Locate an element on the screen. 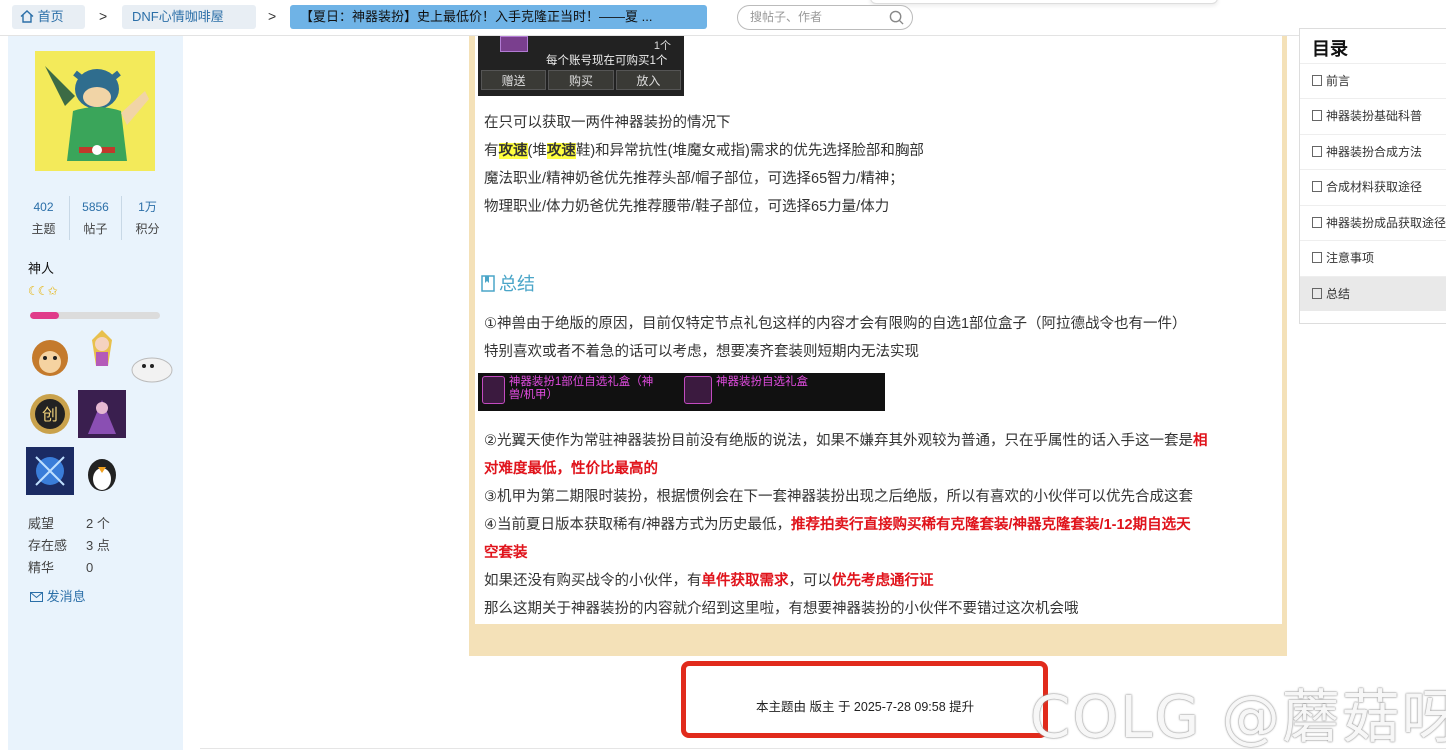 The height and width of the screenshot is (750, 1446). search-icon is located at coordinates (896, 17).